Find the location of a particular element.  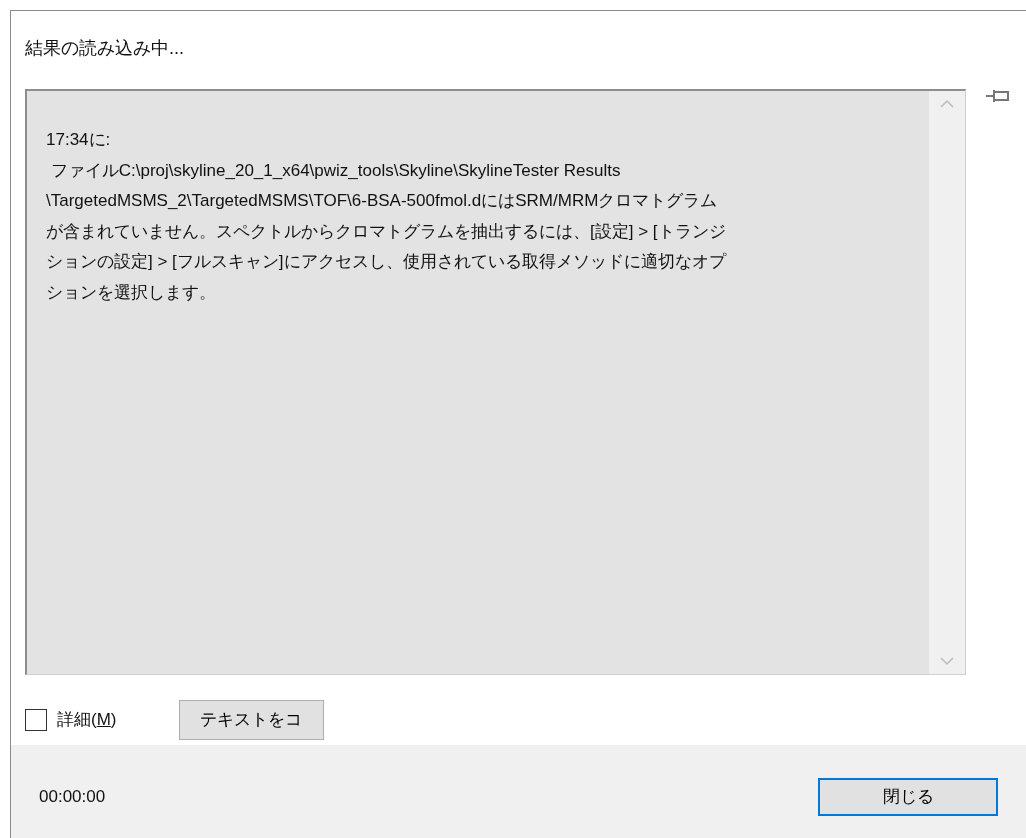

scrollbar is located at coordinates (947, 382).